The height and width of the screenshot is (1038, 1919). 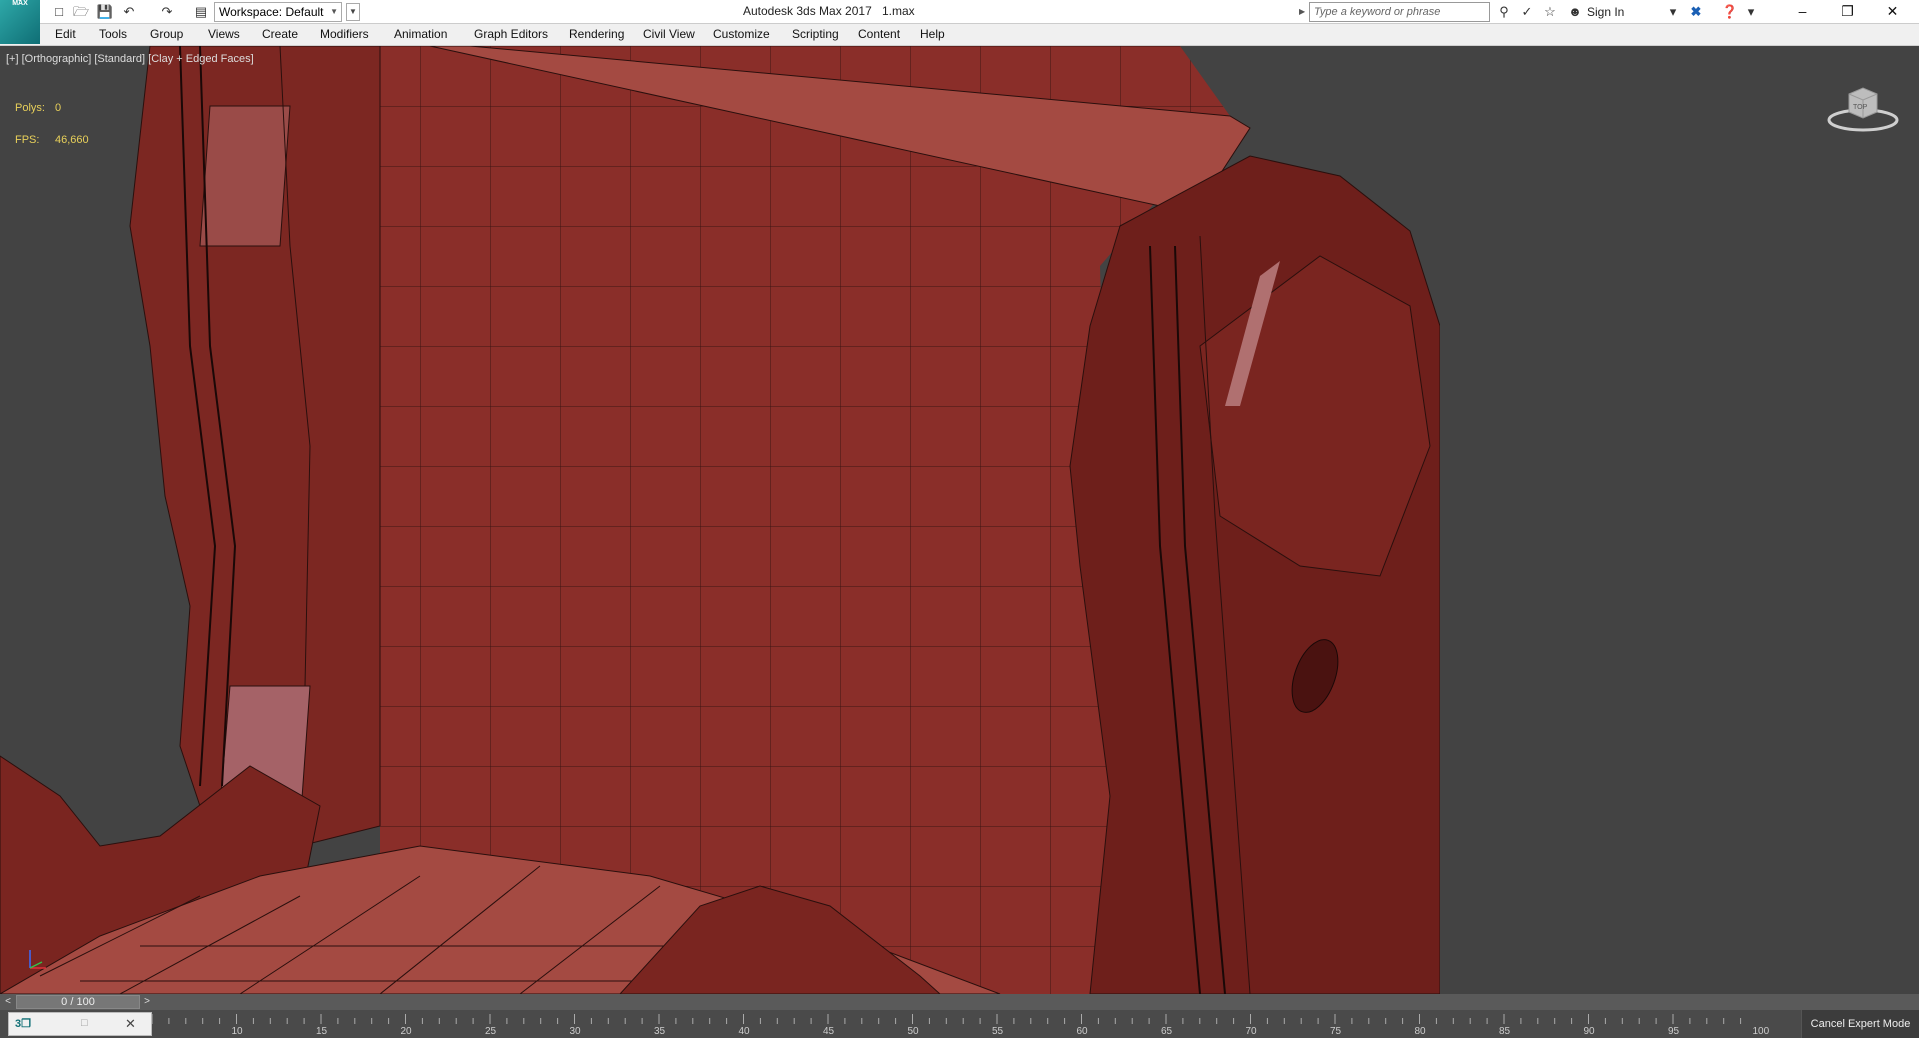 What do you see at coordinates (271, 12) in the screenshot?
I see `workspace-label: Workspace: Default` at bounding box center [271, 12].